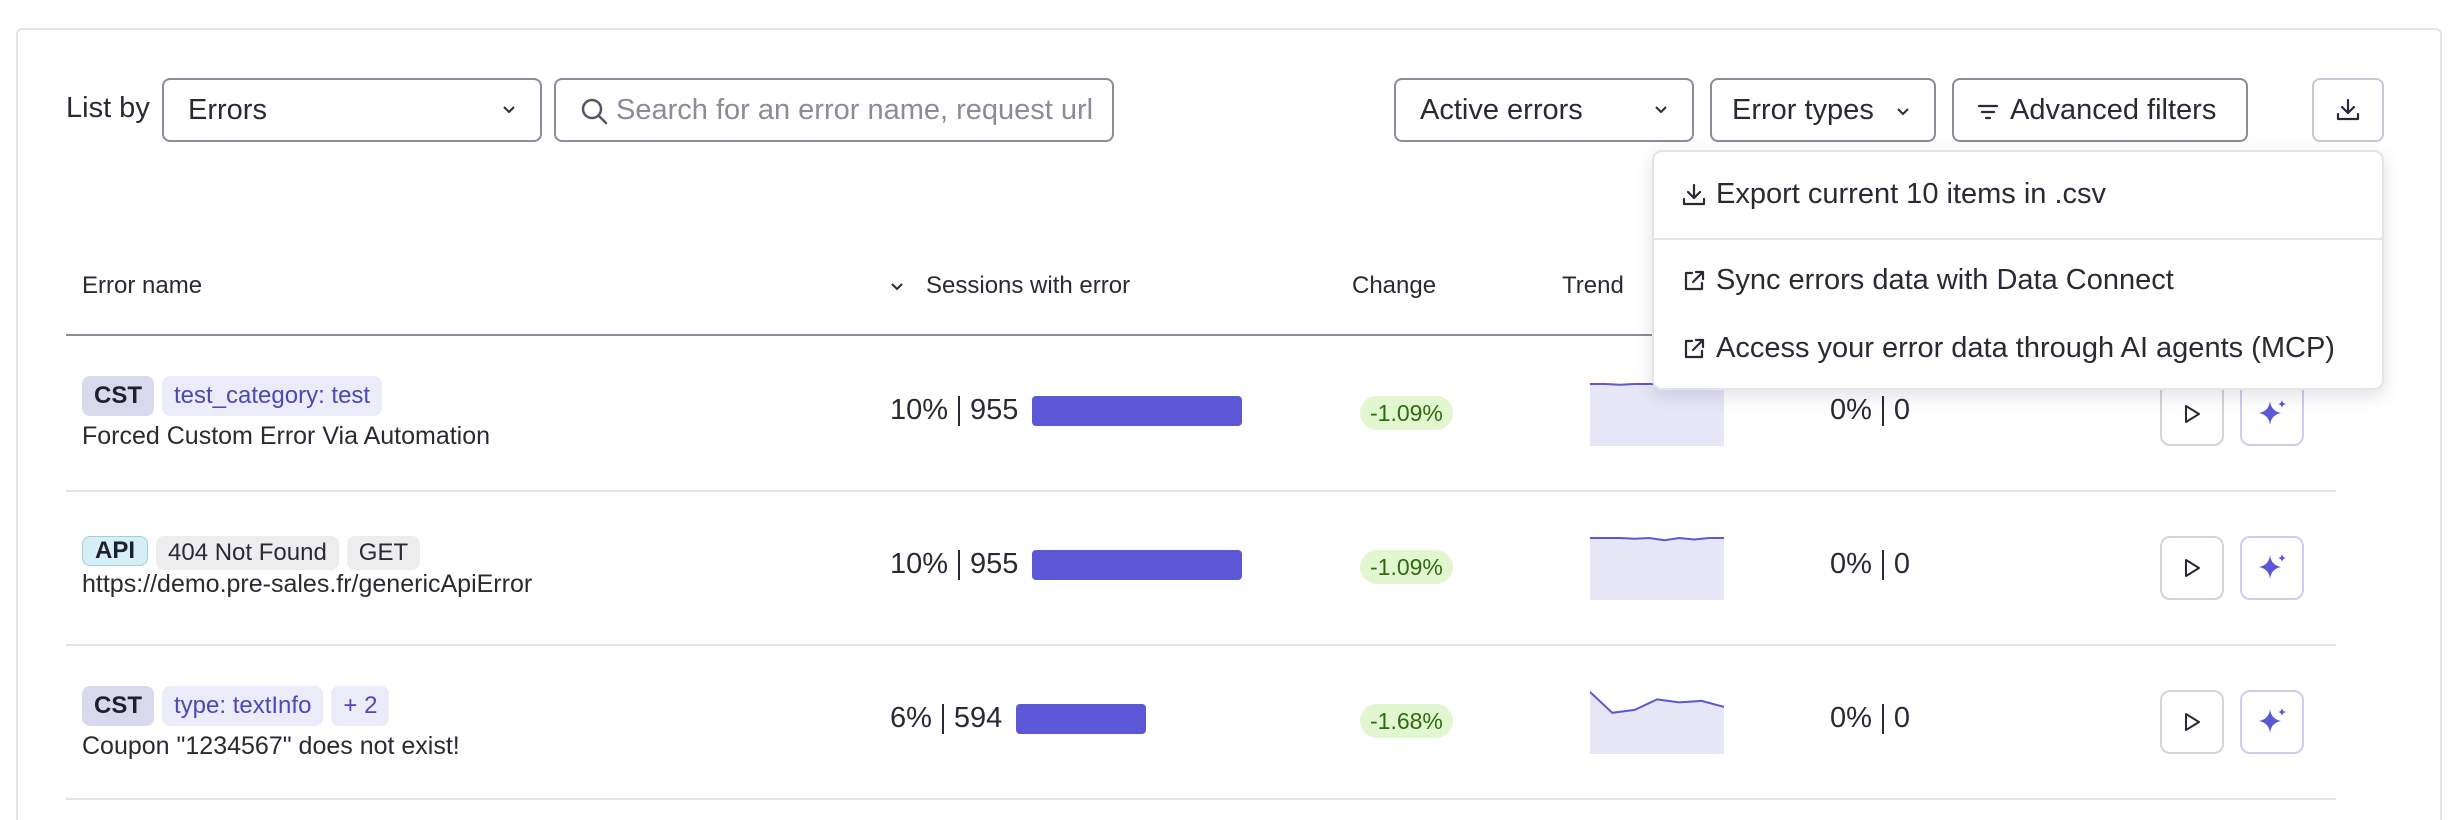 The image size is (2456, 820). Describe the element at coordinates (352, 110) in the screenshot. I see `list-by-select: Errors` at that location.